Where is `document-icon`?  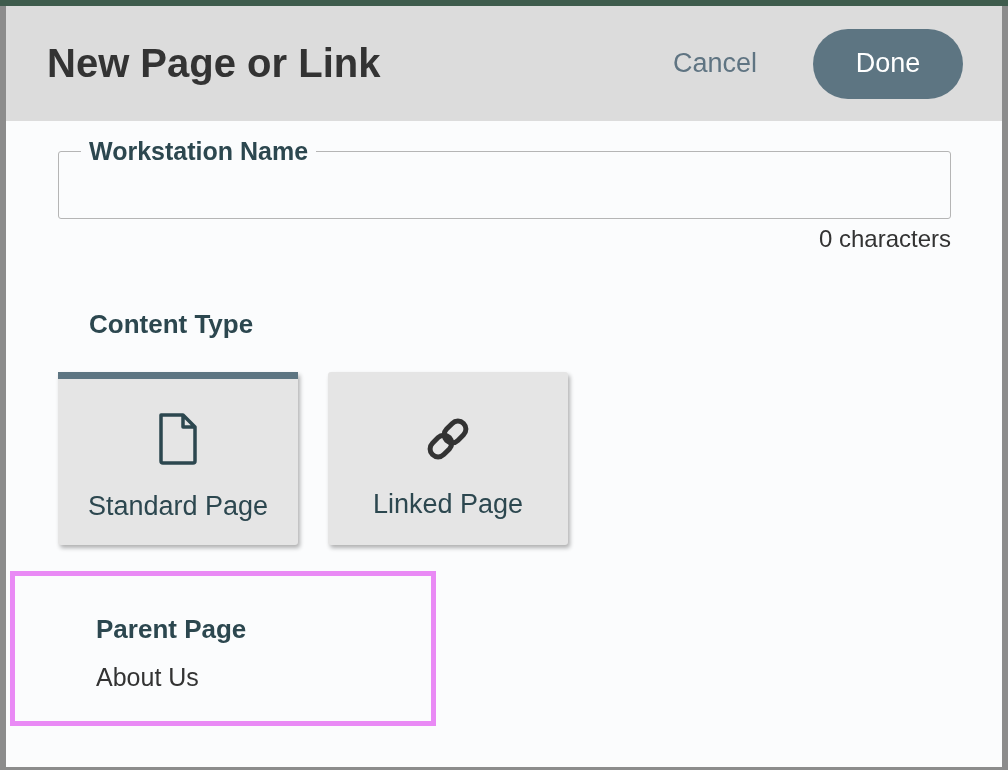
document-icon is located at coordinates (178, 439).